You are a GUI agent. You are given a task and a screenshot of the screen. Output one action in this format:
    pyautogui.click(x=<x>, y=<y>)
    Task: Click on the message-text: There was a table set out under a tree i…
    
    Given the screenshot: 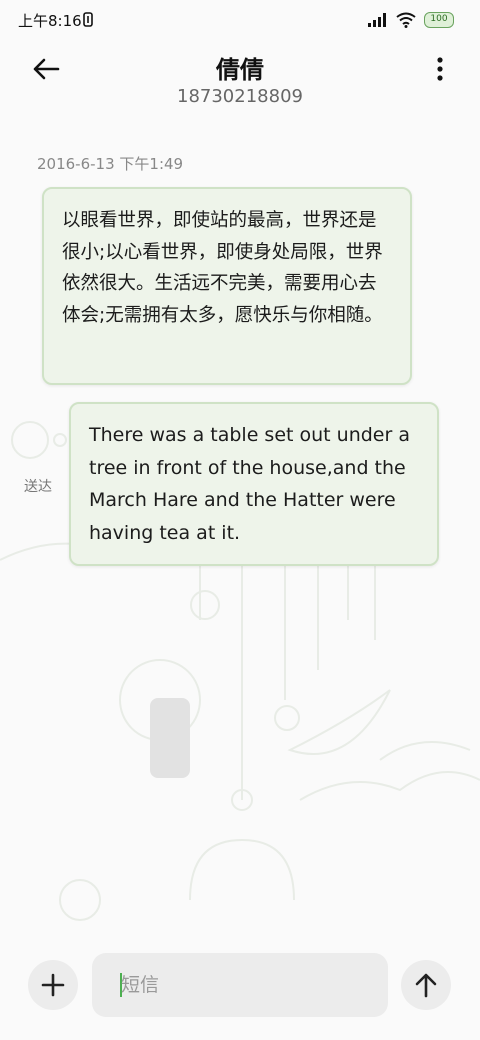 What is the action you would take?
    pyautogui.click(x=249, y=484)
    